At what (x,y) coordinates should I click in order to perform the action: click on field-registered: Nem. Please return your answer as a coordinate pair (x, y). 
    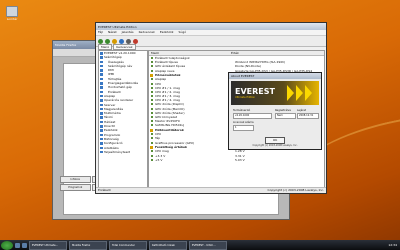
    Looking at the image, I should click on (285, 116).